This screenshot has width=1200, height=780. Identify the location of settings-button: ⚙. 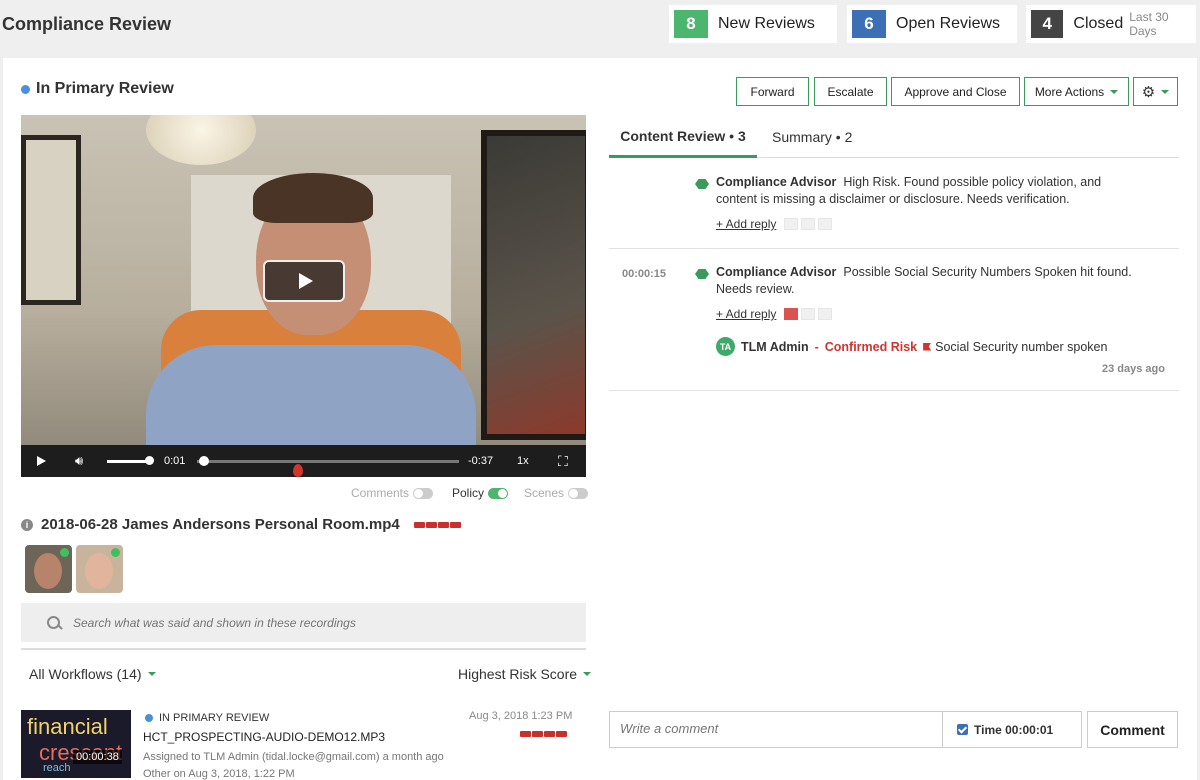
(1155, 91).